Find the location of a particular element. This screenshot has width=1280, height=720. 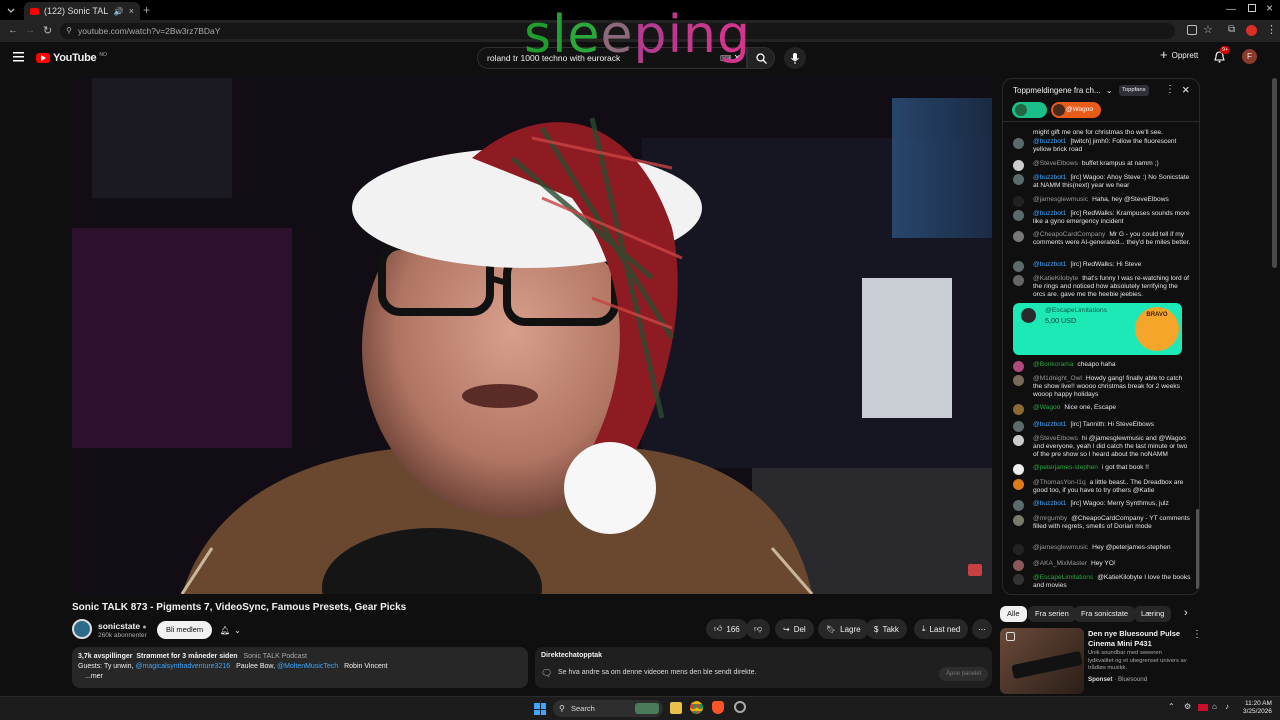

chip-channel: Fra sonicstate is located at coordinates (1105, 614).